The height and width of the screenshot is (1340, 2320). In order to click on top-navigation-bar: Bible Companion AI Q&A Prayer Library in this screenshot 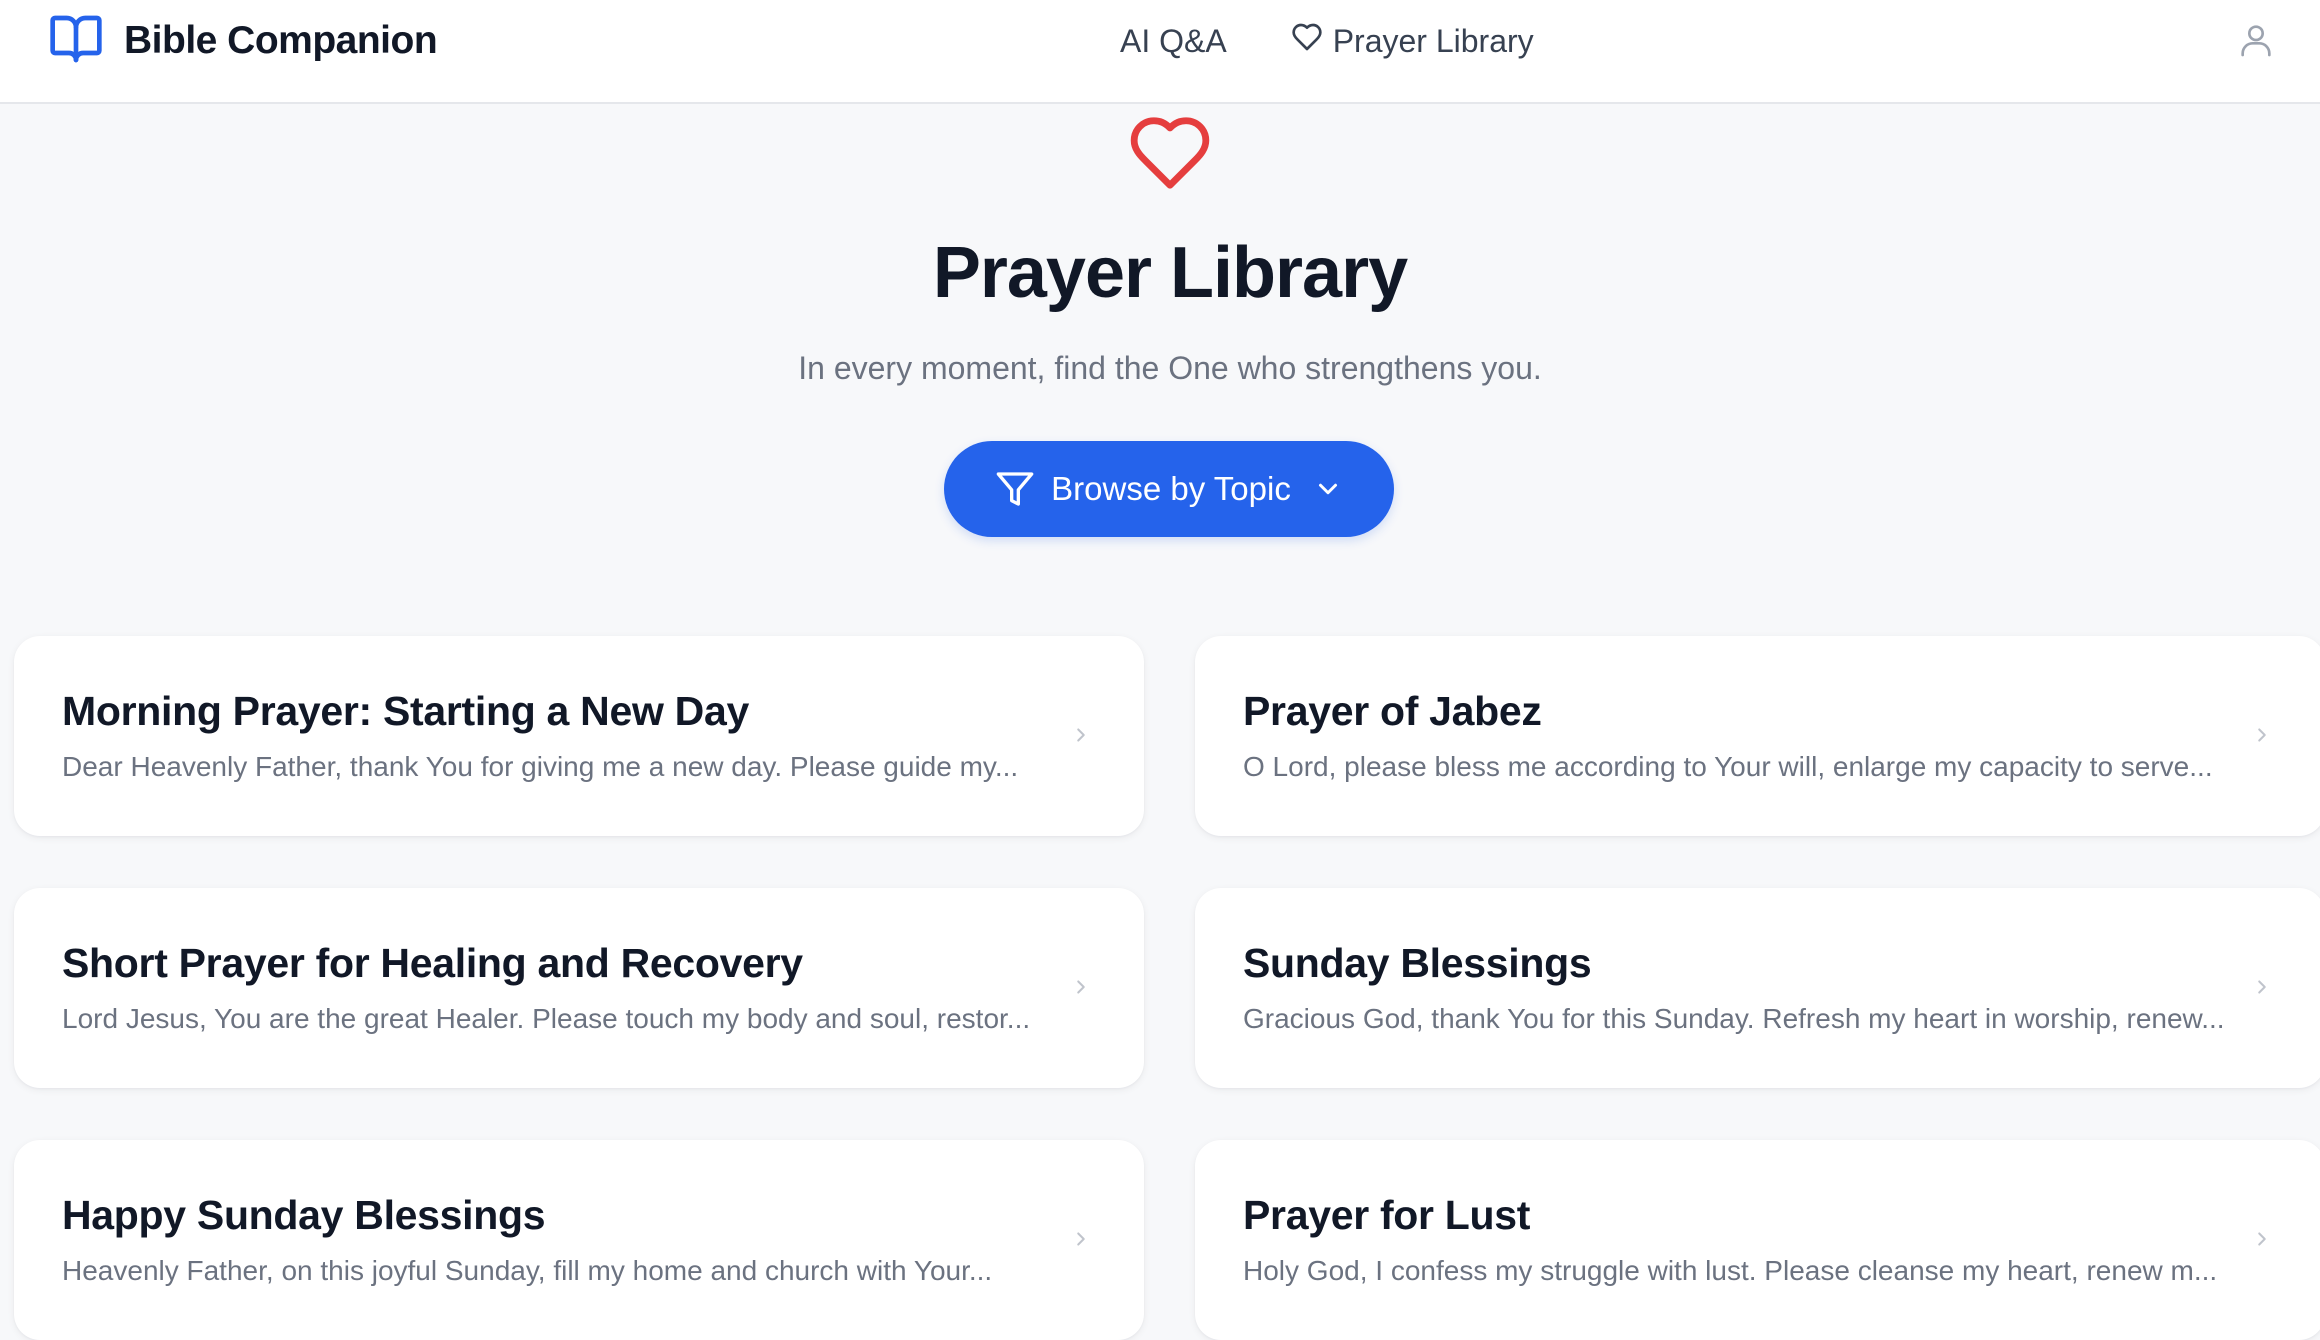, I will do `click(1160, 52)`.